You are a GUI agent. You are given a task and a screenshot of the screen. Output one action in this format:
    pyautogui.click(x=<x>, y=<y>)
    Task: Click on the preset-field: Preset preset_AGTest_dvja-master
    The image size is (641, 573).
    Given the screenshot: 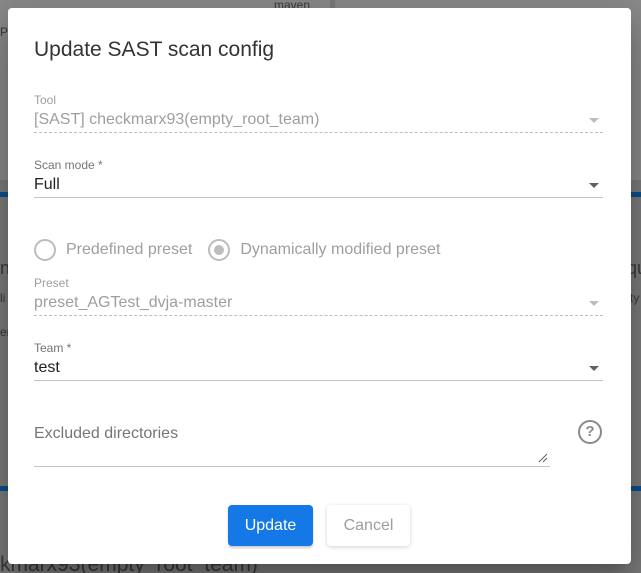 What is the action you would take?
    pyautogui.click(x=318, y=296)
    